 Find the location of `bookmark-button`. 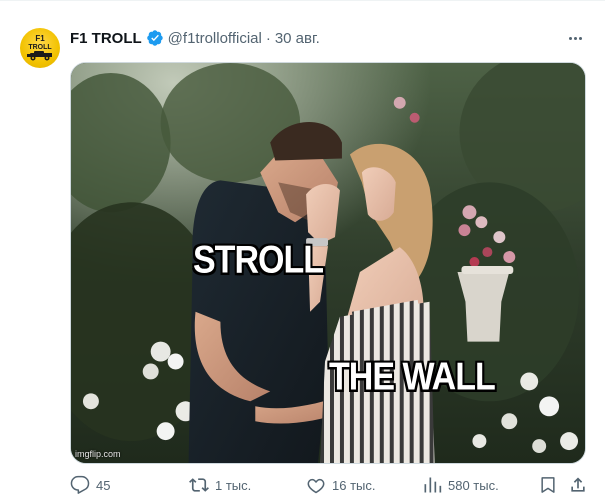

bookmark-button is located at coordinates (548, 485).